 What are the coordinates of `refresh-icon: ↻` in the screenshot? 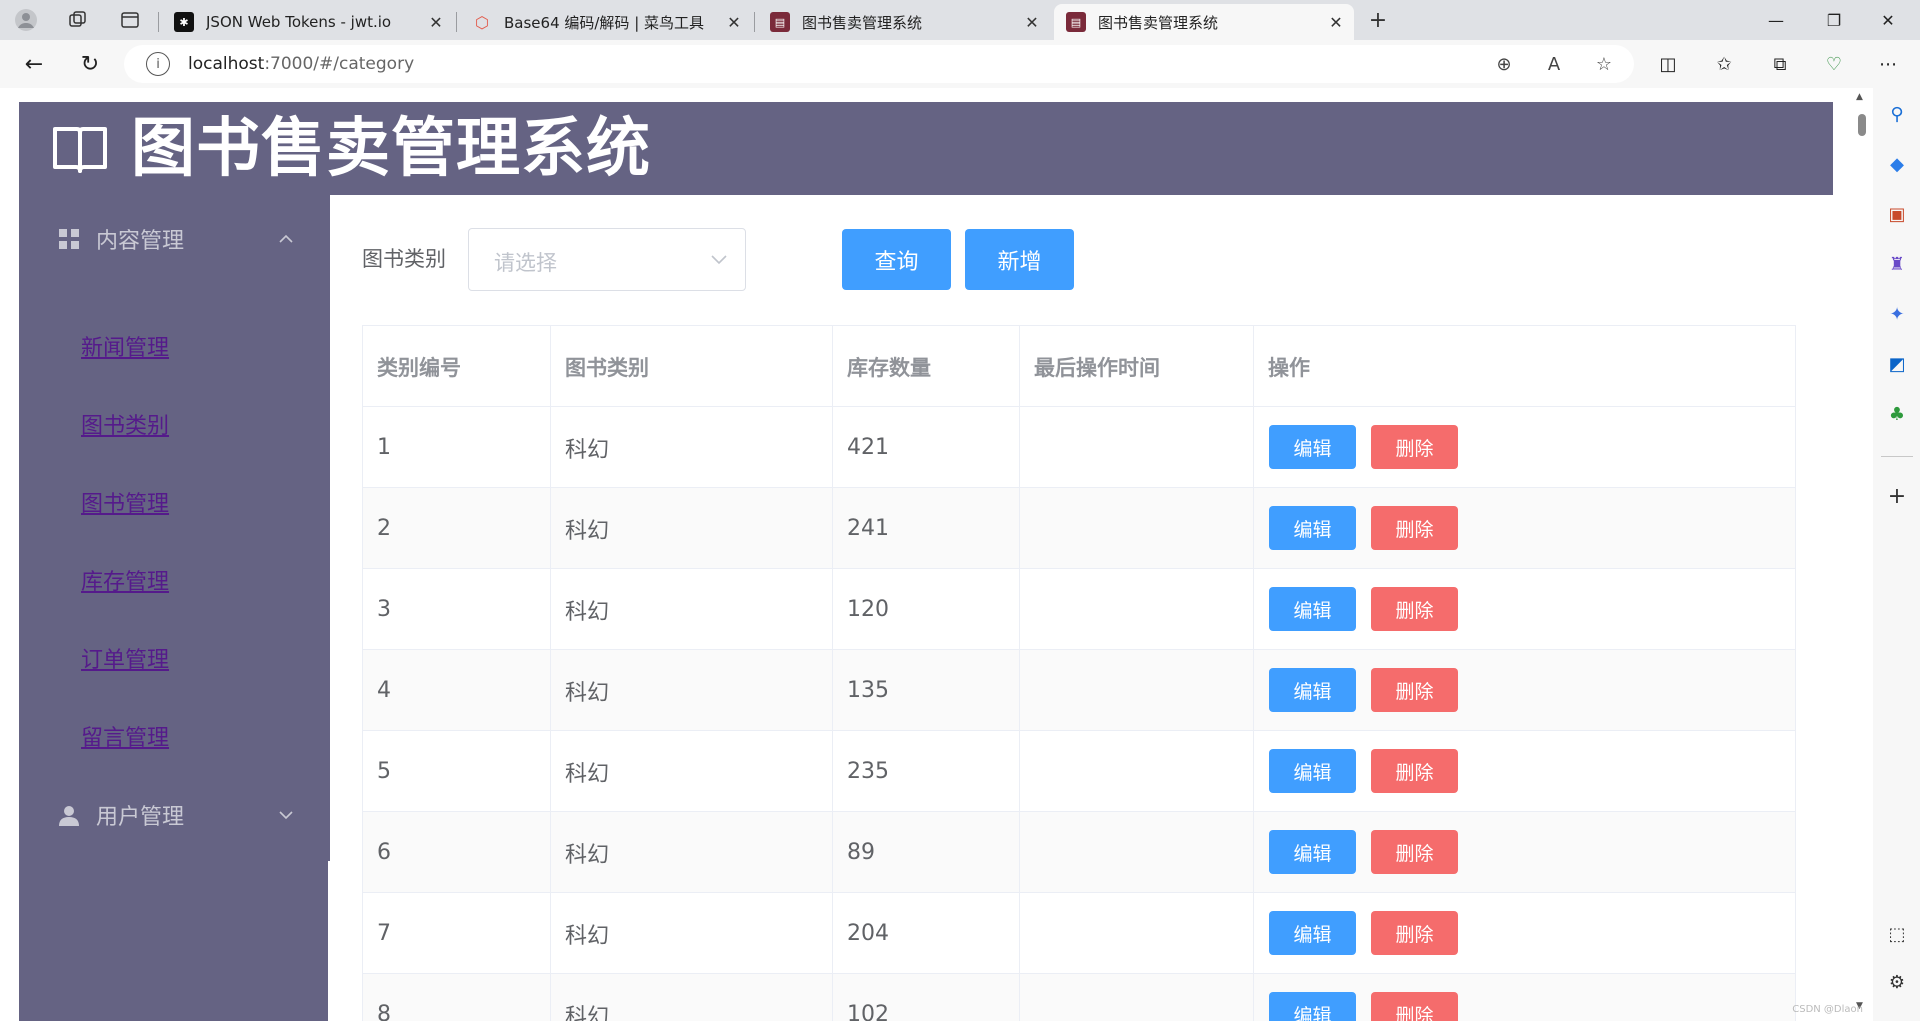 It's located at (90, 64).